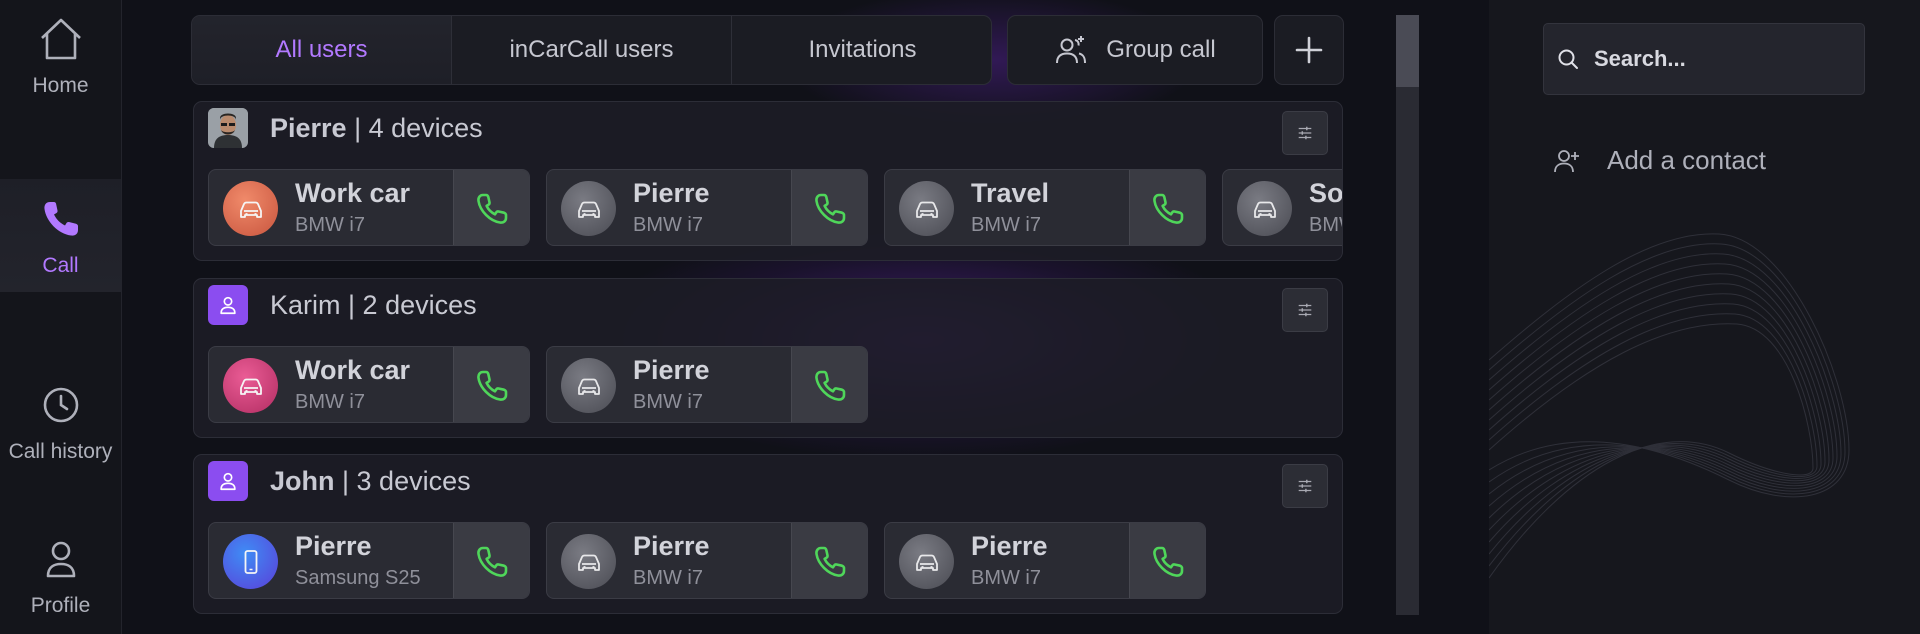 The image size is (1920, 634). I want to click on clock-icon, so click(60, 405).